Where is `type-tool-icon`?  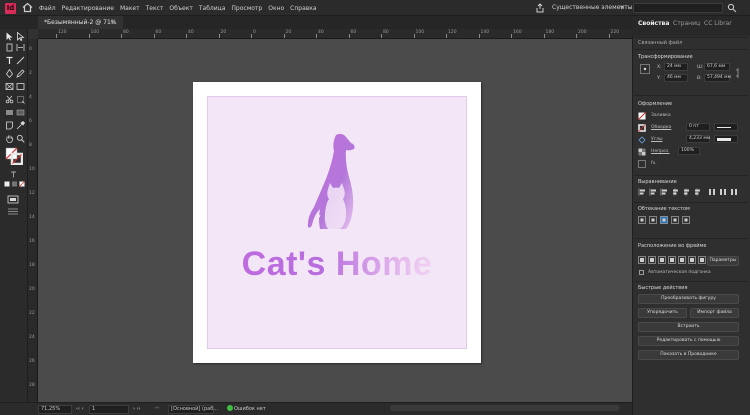 type-tool-icon is located at coordinates (9, 60).